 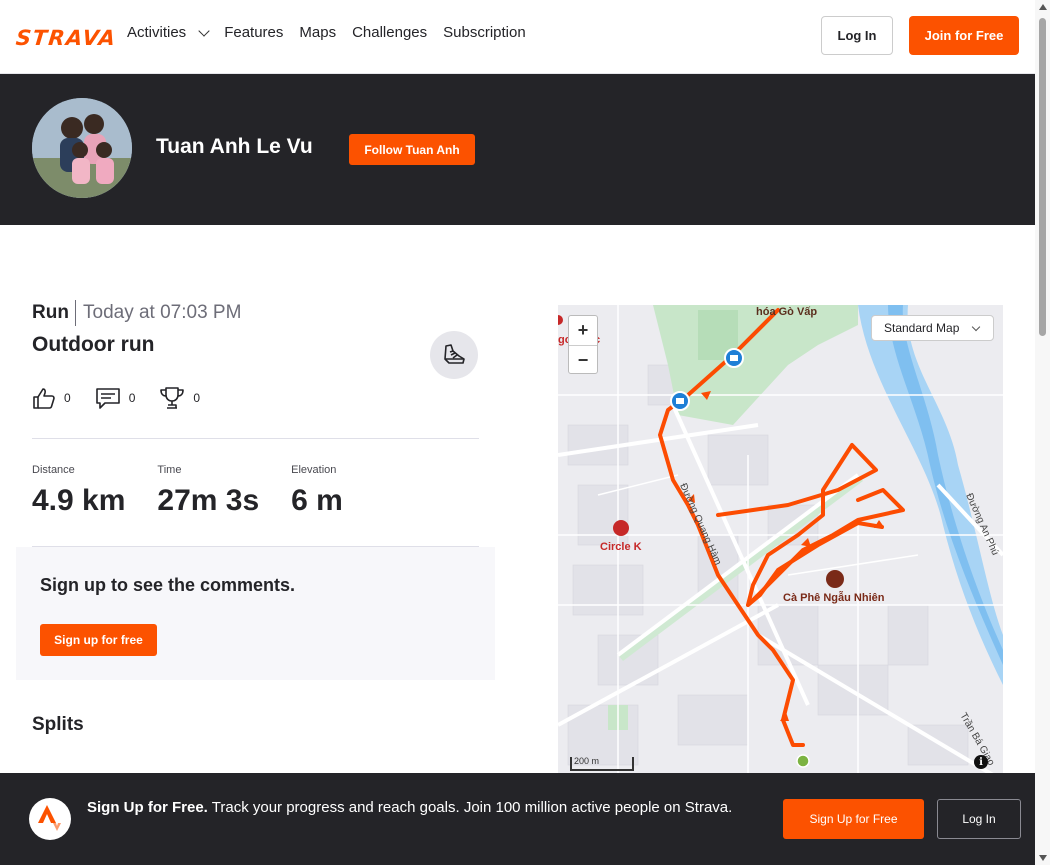 I want to click on nav-item-activities: Activities, so click(x=168, y=32).